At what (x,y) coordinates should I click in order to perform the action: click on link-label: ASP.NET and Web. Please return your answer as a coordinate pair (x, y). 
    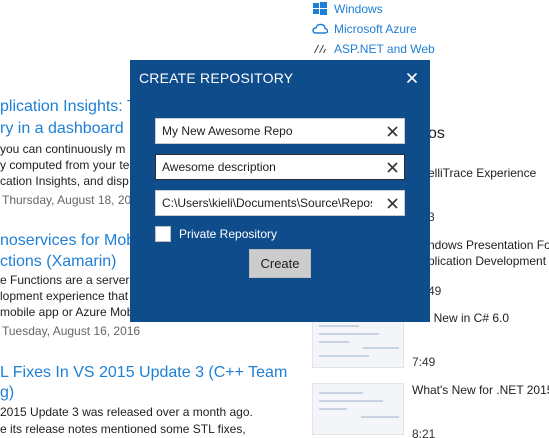
    Looking at the image, I should click on (384, 49).